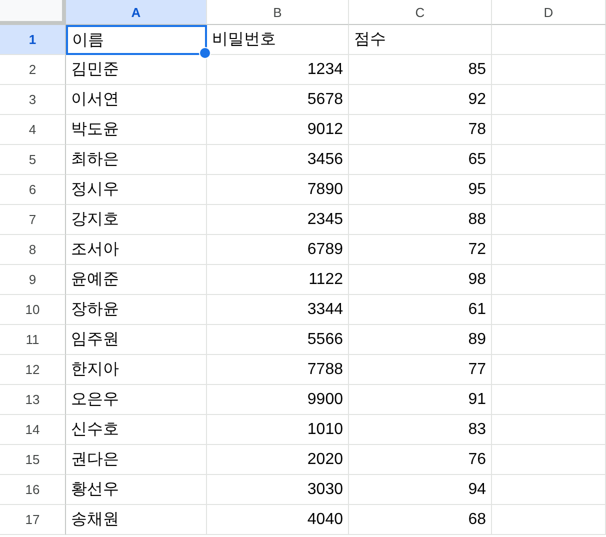 This screenshot has width=606, height=537. I want to click on row-header: 7, so click(33, 220).